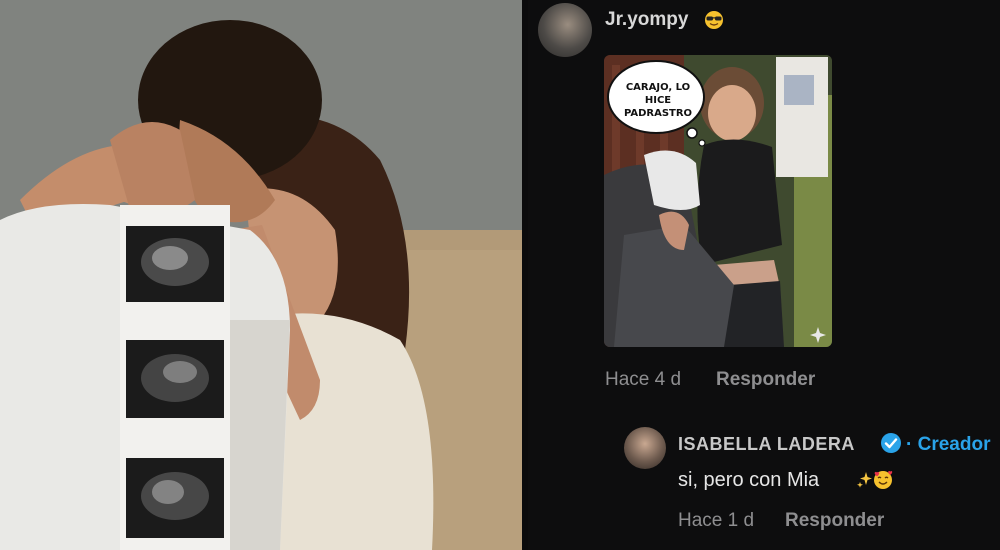 The width and height of the screenshot is (1000, 550). Describe the element at coordinates (714, 20) in the screenshot. I see `sunglasses-face-icon` at that location.